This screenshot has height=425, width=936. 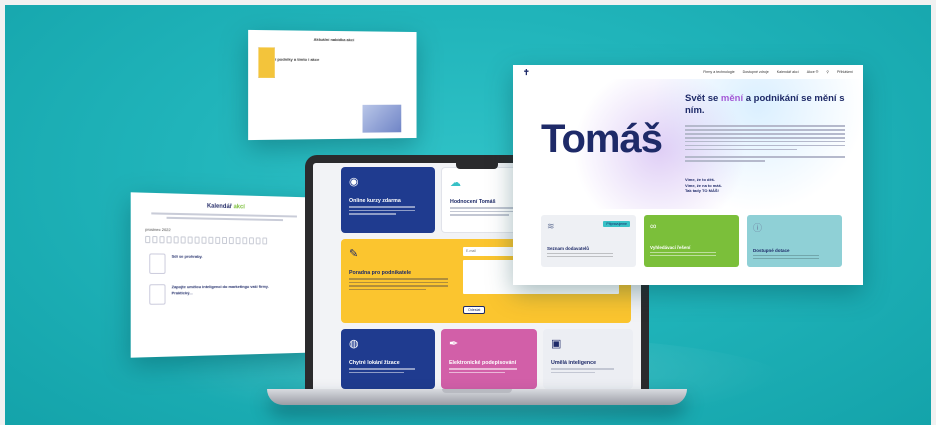 What do you see at coordinates (354, 182) in the screenshot?
I see `eye-icon: ◉` at bounding box center [354, 182].